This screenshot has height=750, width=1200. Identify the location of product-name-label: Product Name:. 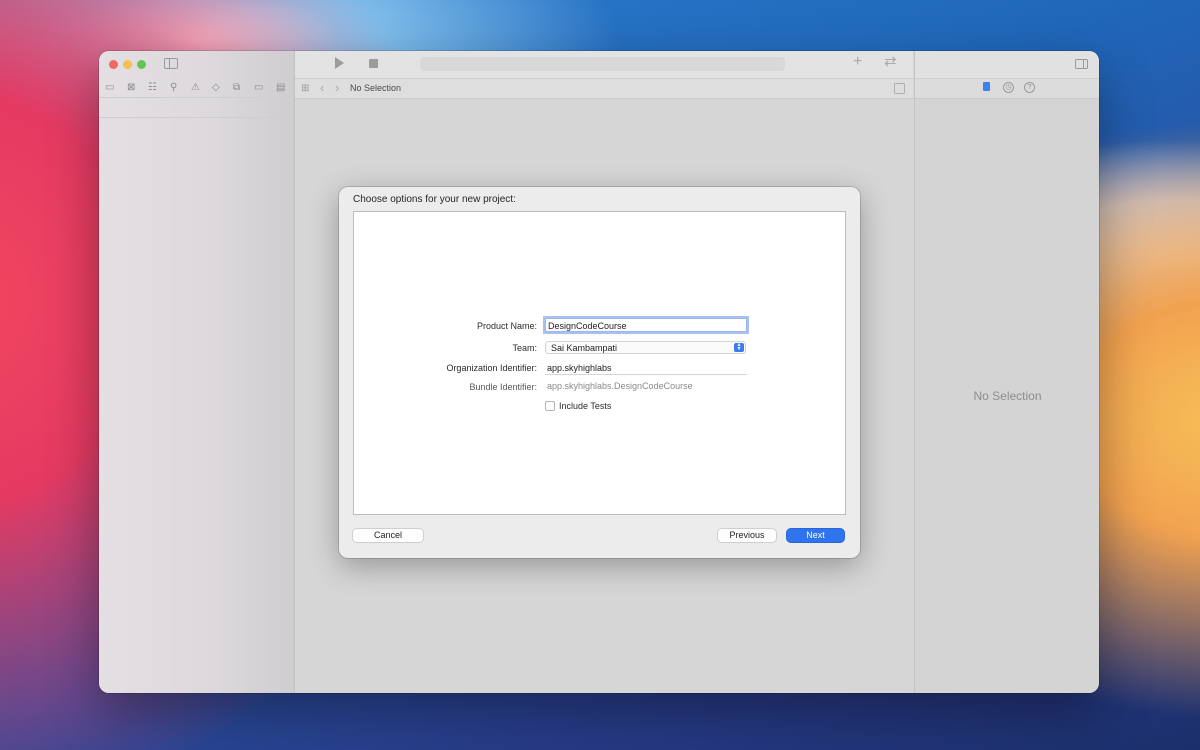
(506, 326).